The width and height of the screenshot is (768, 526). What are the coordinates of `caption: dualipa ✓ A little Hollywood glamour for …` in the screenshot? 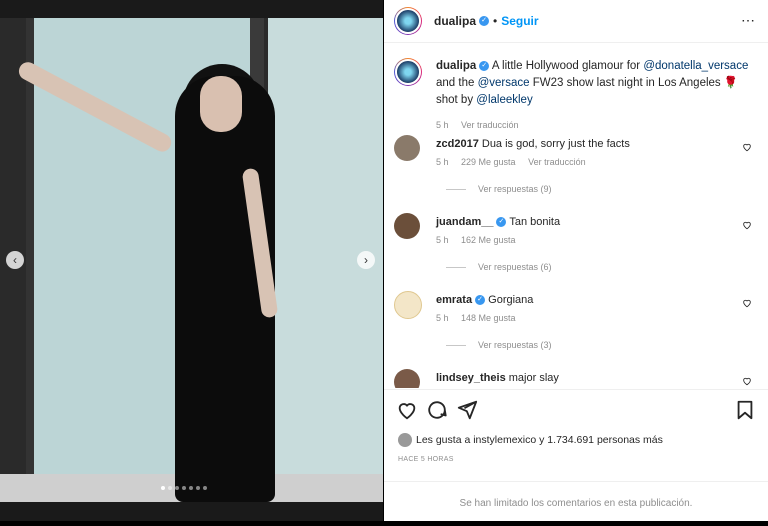 It's located at (574, 95).